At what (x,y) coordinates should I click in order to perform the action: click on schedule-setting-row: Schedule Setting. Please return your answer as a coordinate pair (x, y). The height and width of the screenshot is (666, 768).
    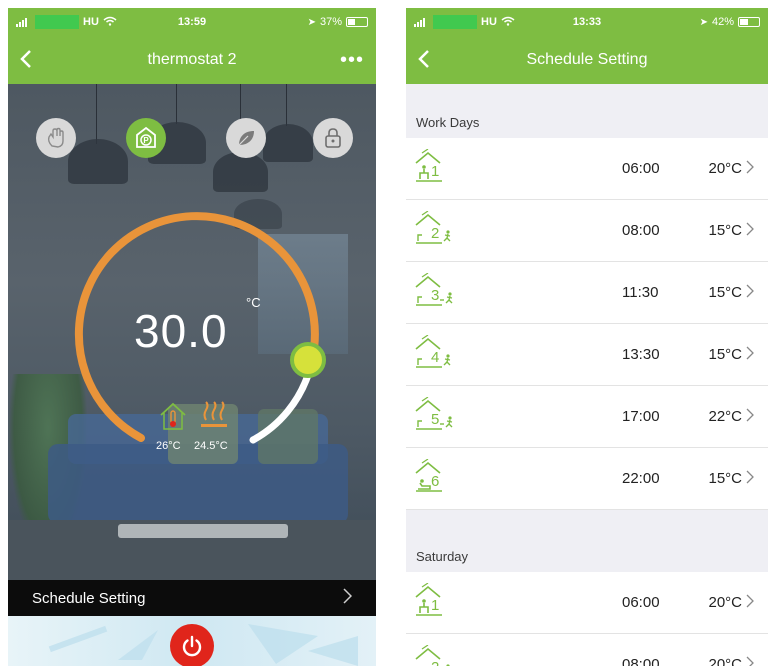
    Looking at the image, I should click on (192, 598).